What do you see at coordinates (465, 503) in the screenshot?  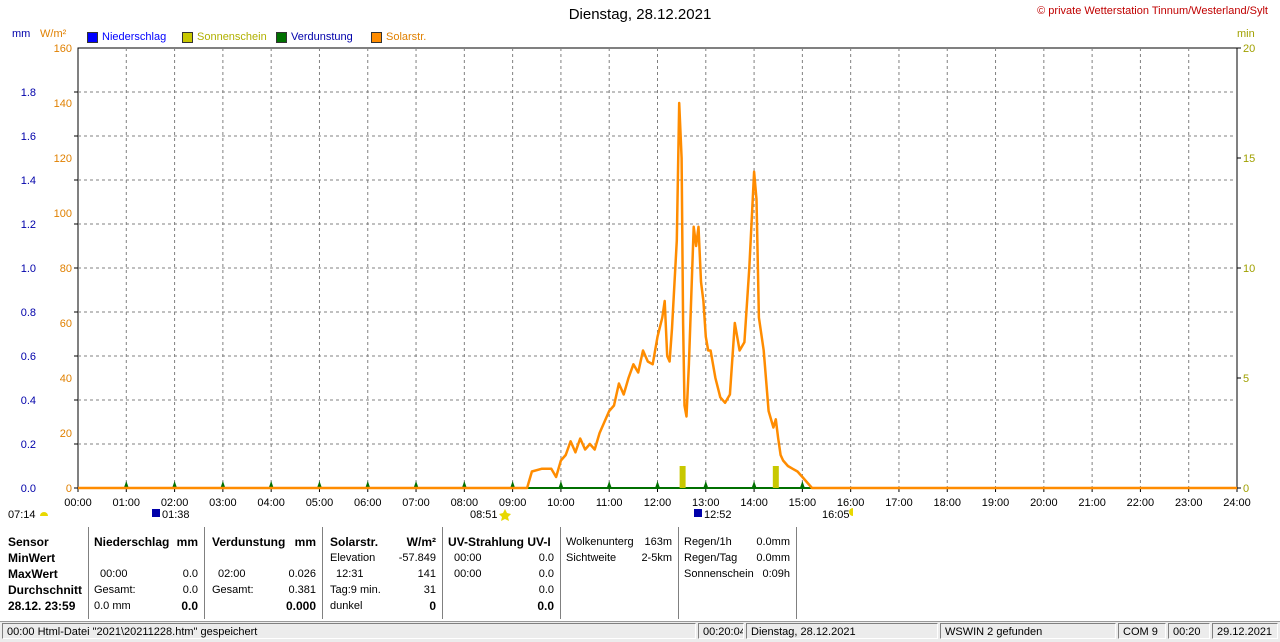 I see `x-tick-label: 08:00` at bounding box center [465, 503].